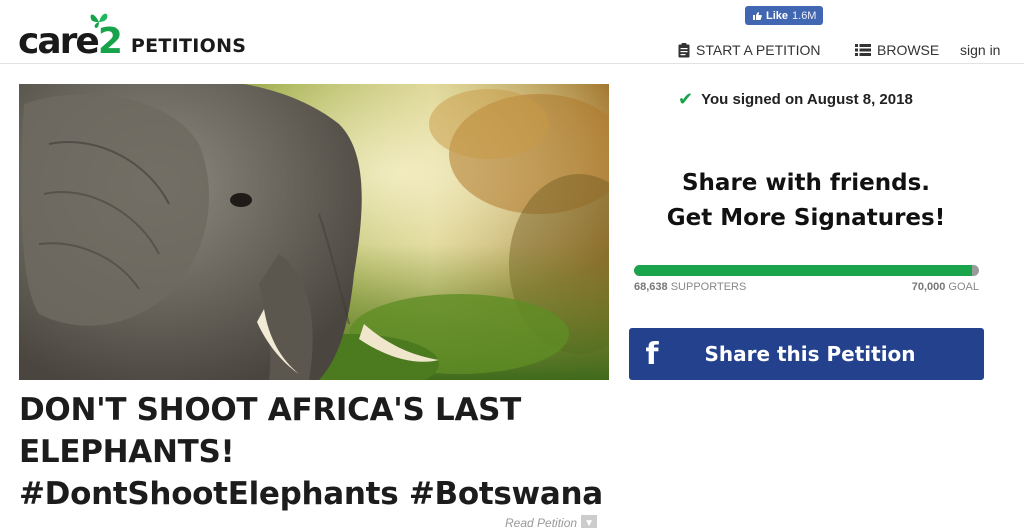 Image resolution: width=1024 pixels, height=528 pixels. What do you see at coordinates (652, 354) in the screenshot?
I see `facebook-icon: f` at bounding box center [652, 354].